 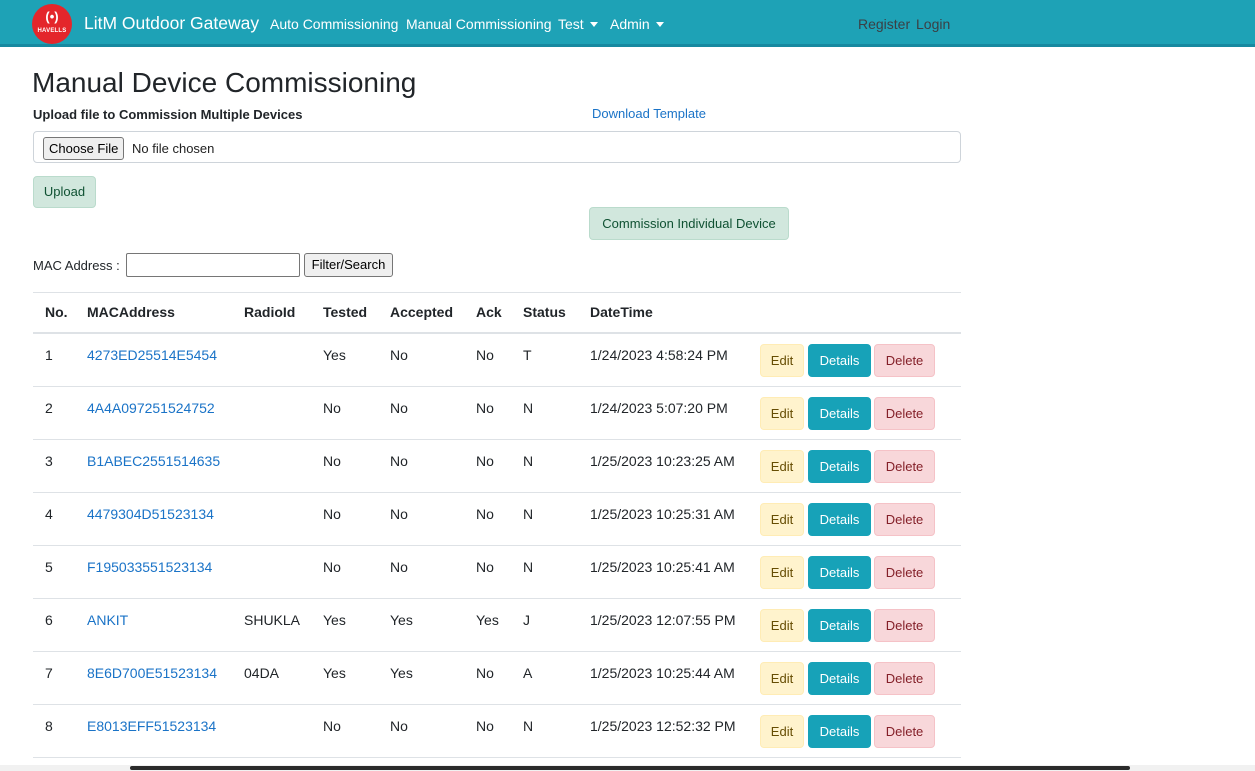 What do you see at coordinates (528, 673) in the screenshot?
I see `cell-status: A` at bounding box center [528, 673].